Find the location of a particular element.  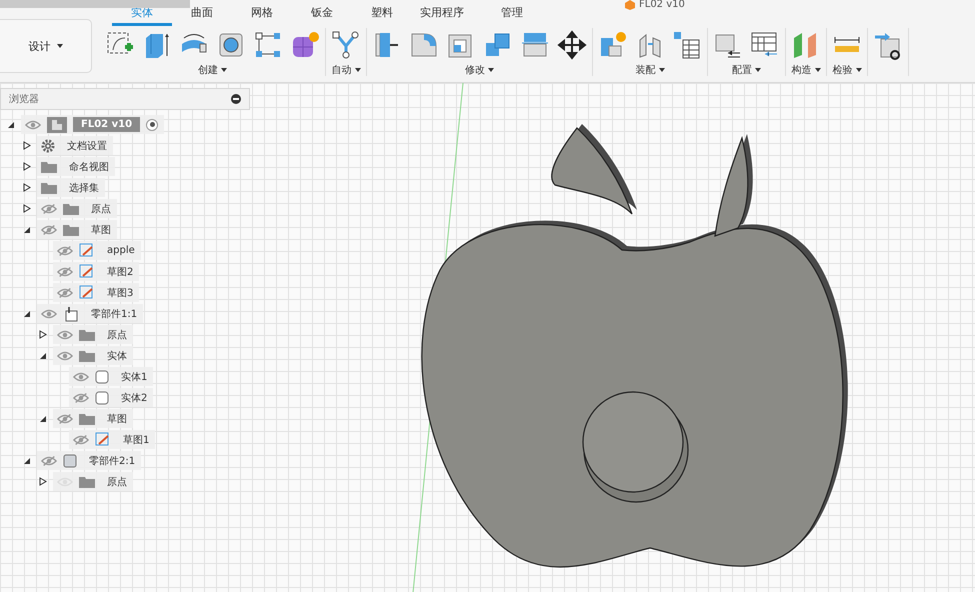

ribbon-tab: 管理 is located at coordinates (512, 13).